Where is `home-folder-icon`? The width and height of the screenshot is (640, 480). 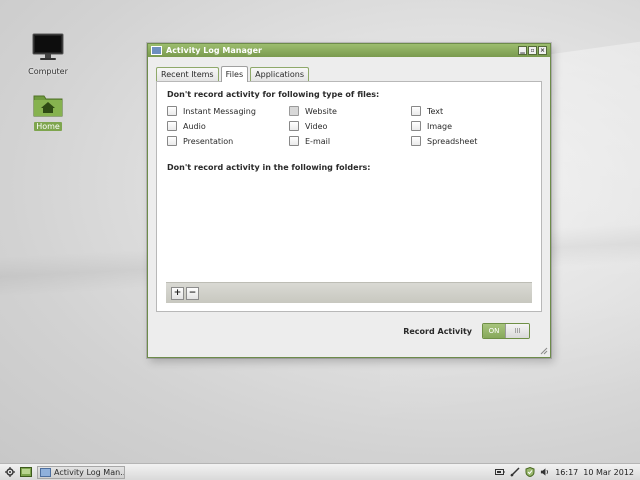
home-folder-icon is located at coordinates (48, 106).